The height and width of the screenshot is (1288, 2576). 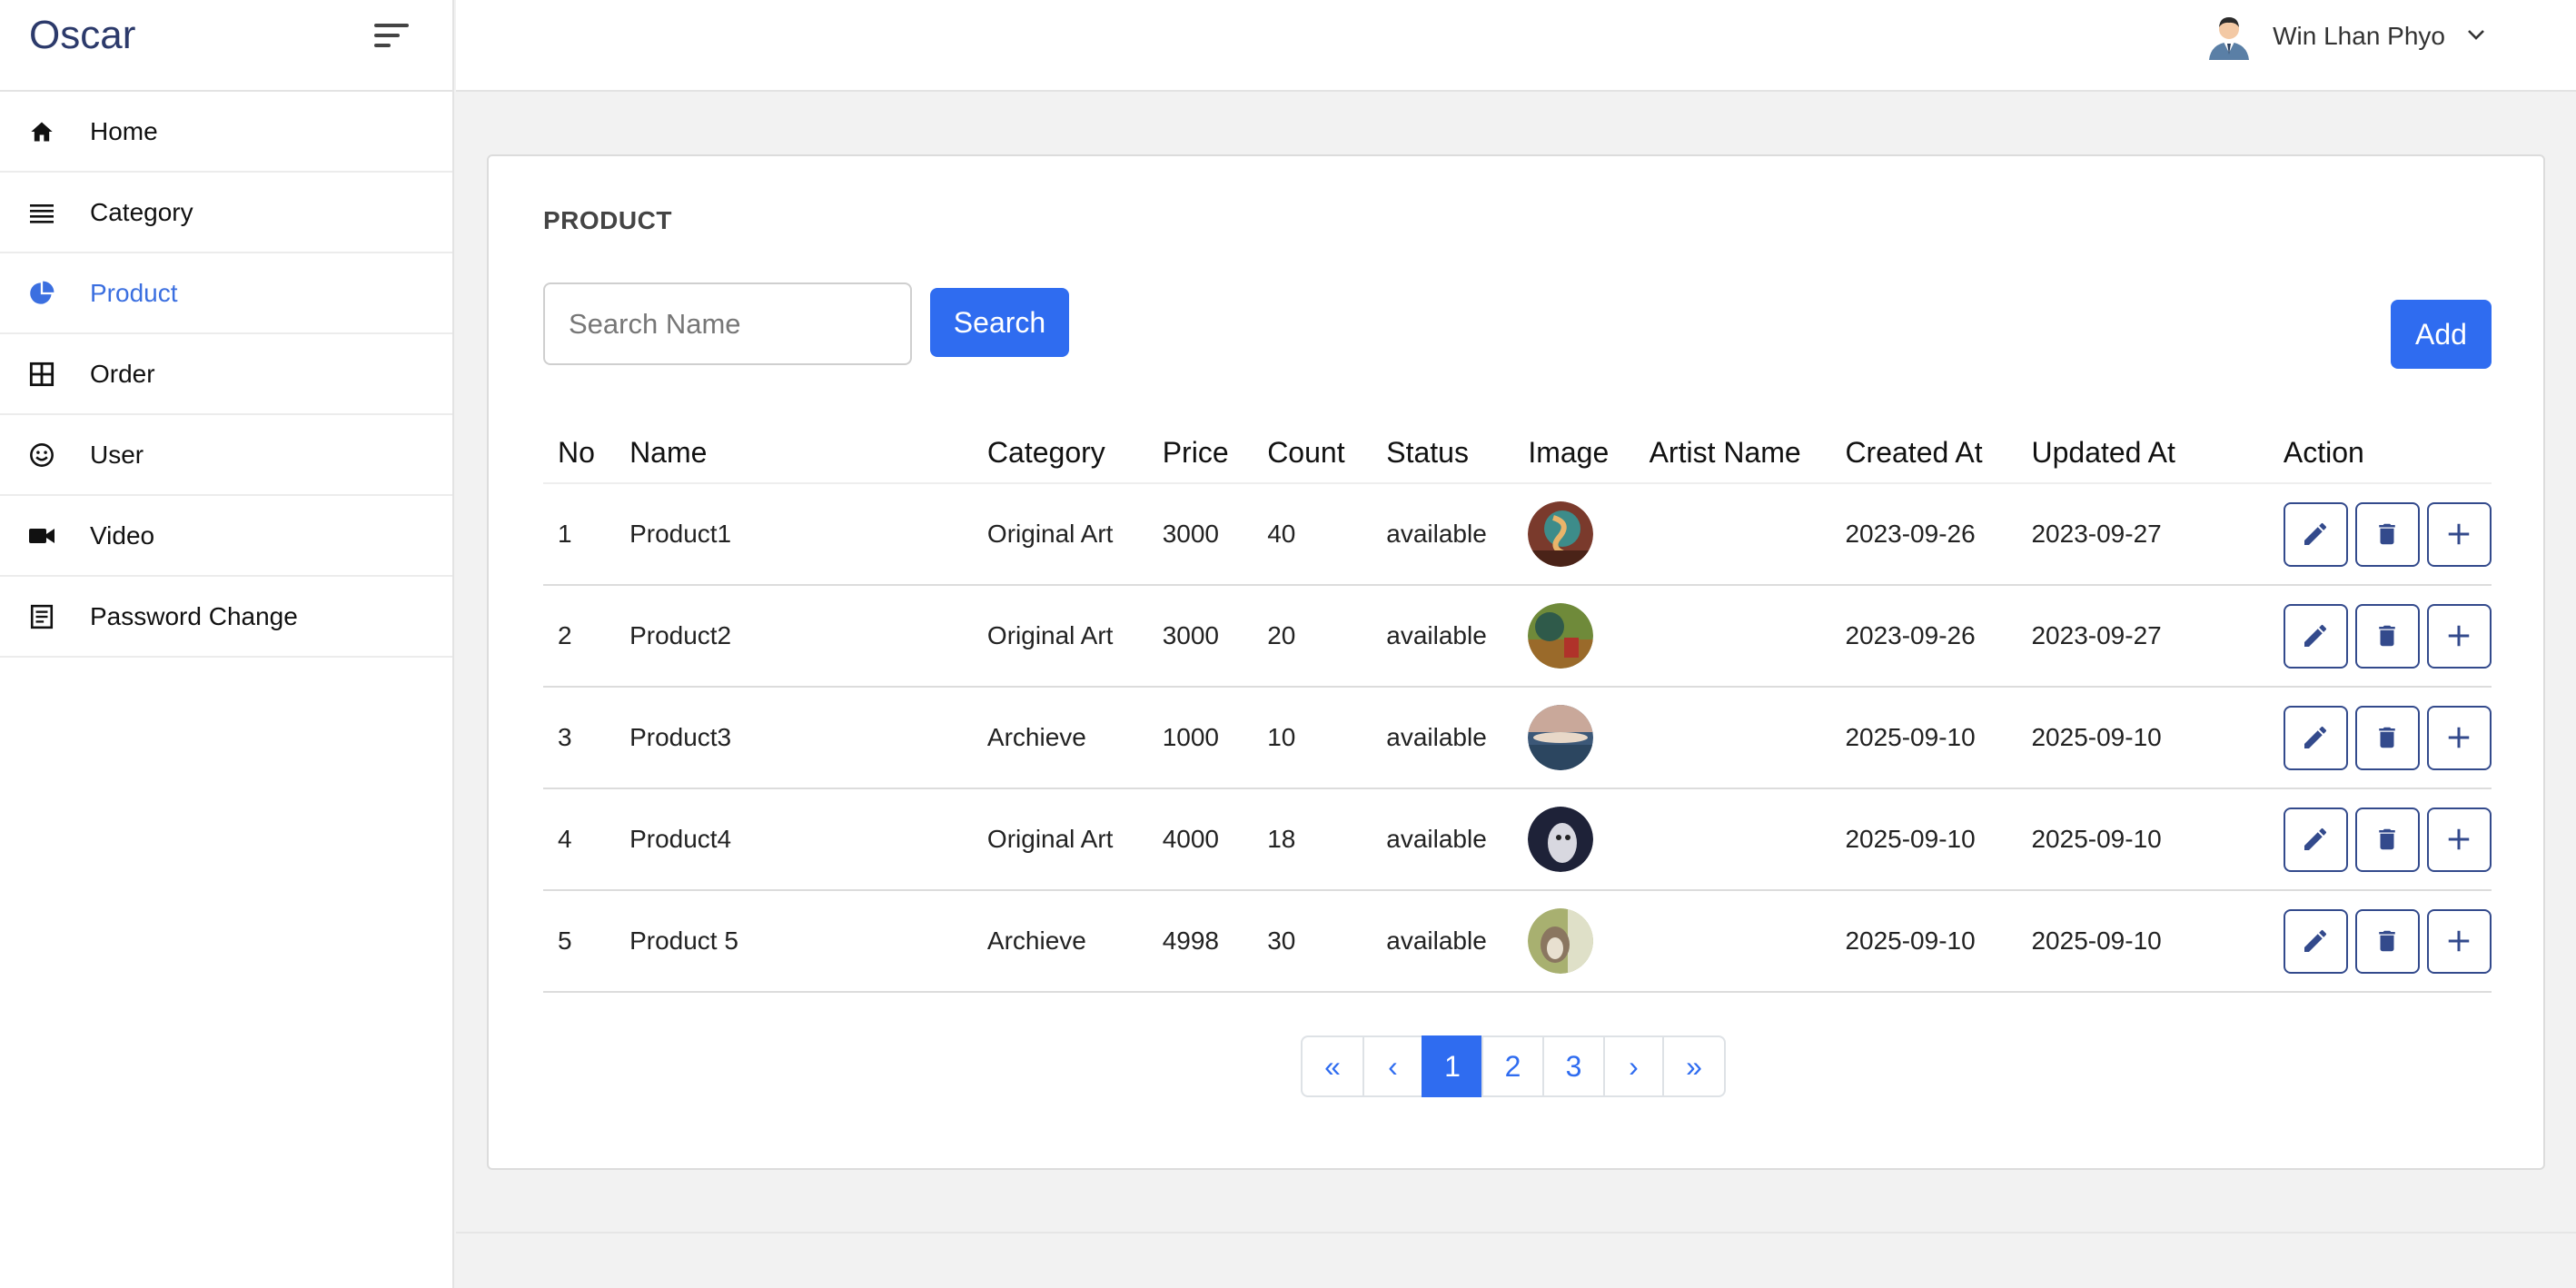 I want to click on user-name: Win Lhan Phyo, so click(x=2359, y=36).